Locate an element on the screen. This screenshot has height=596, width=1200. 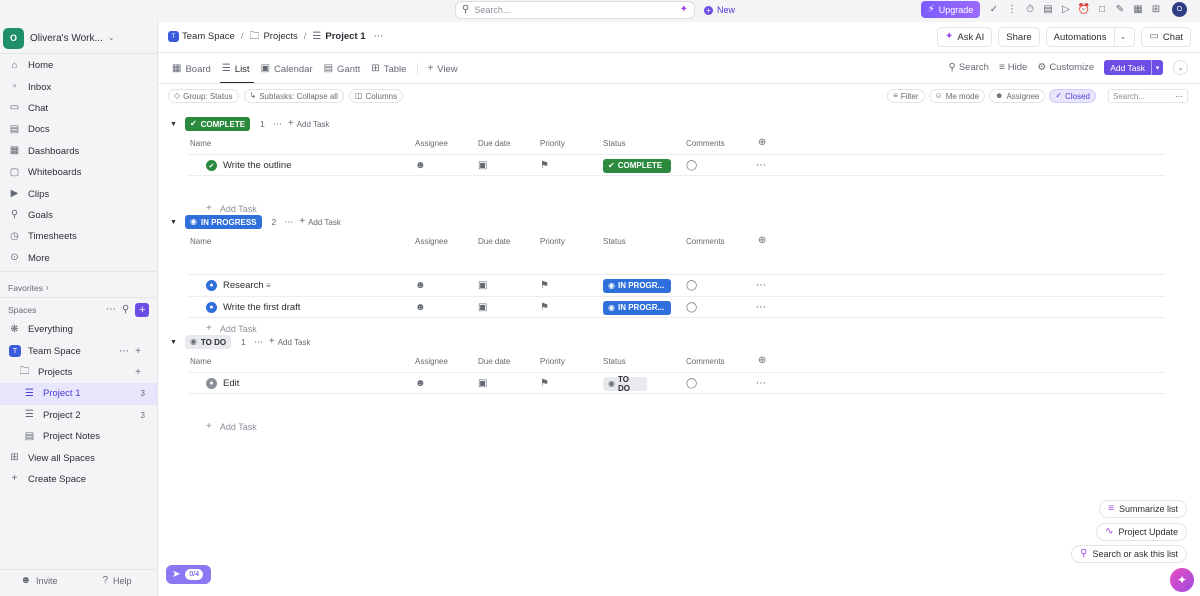
nav-item-chat: ▭ Chat is located at coordinates (78, 108).